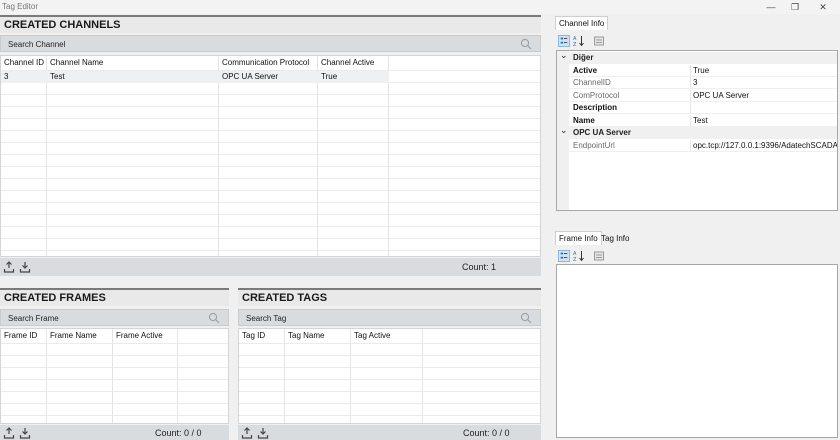 Image resolution: width=840 pixels, height=440 pixels. Describe the element at coordinates (145, 336) in the screenshot. I see `column-header: Frame Active` at that location.